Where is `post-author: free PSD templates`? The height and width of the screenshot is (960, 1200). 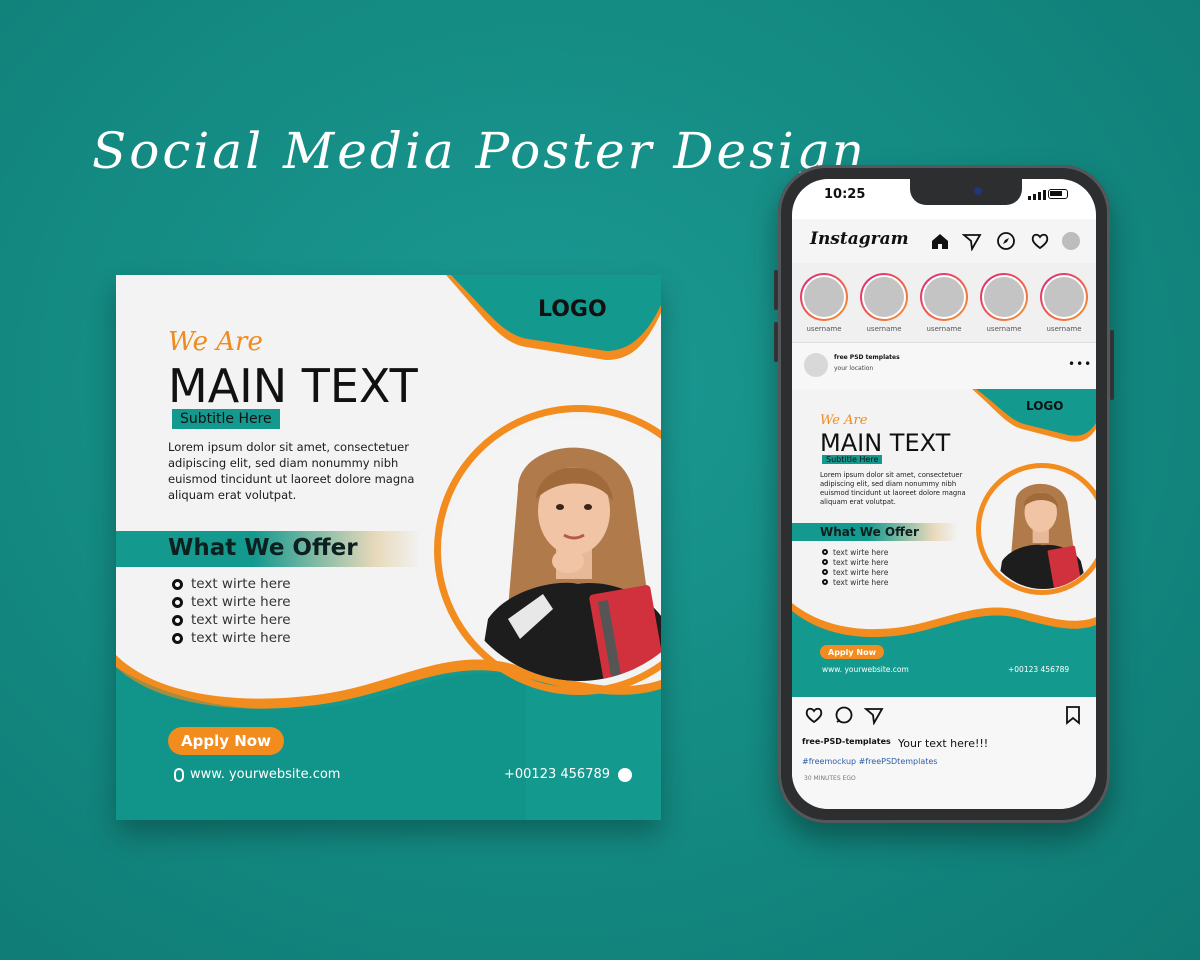 post-author: free PSD templates is located at coordinates (867, 357).